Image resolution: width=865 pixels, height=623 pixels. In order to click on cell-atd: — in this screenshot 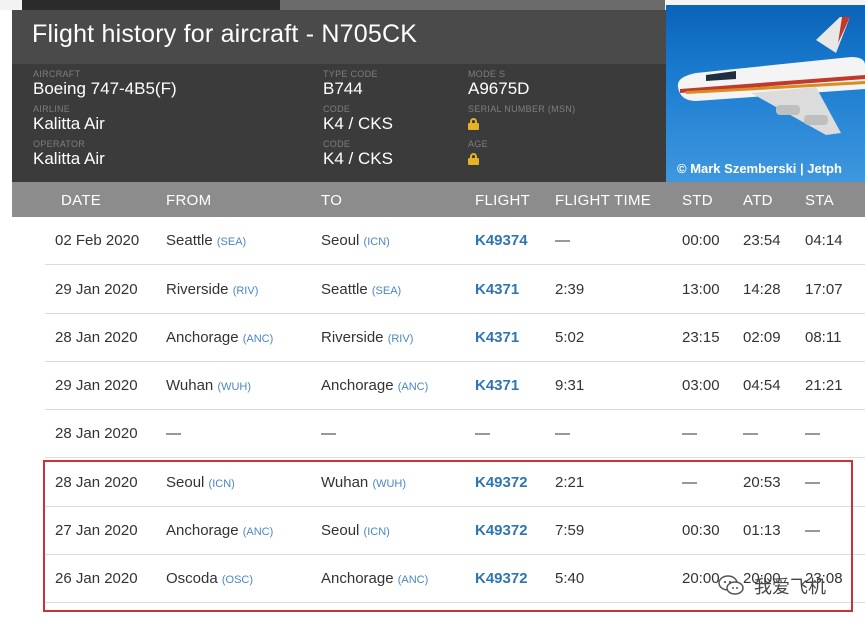, I will do `click(750, 433)`.